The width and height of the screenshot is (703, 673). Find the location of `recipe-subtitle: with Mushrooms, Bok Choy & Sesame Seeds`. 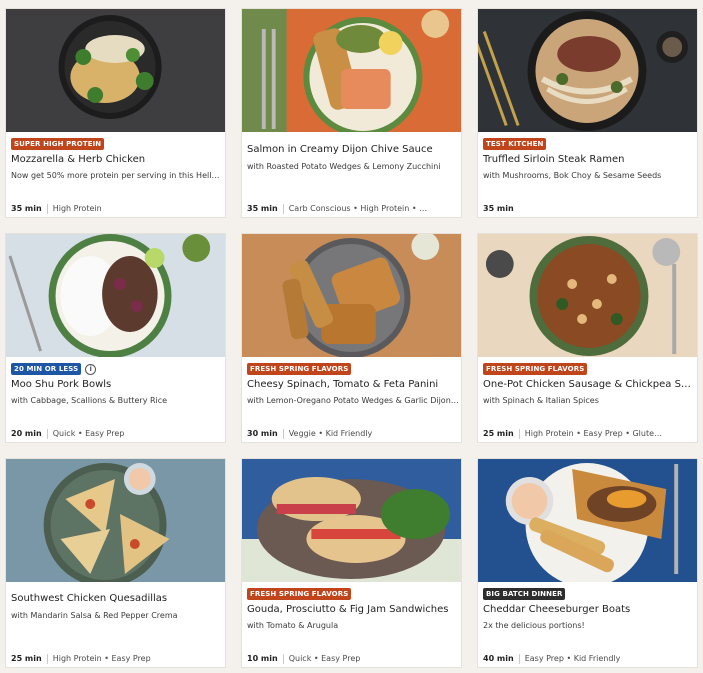

recipe-subtitle: with Mushrooms, Bok Choy & Sesame Seeds is located at coordinates (572, 175).